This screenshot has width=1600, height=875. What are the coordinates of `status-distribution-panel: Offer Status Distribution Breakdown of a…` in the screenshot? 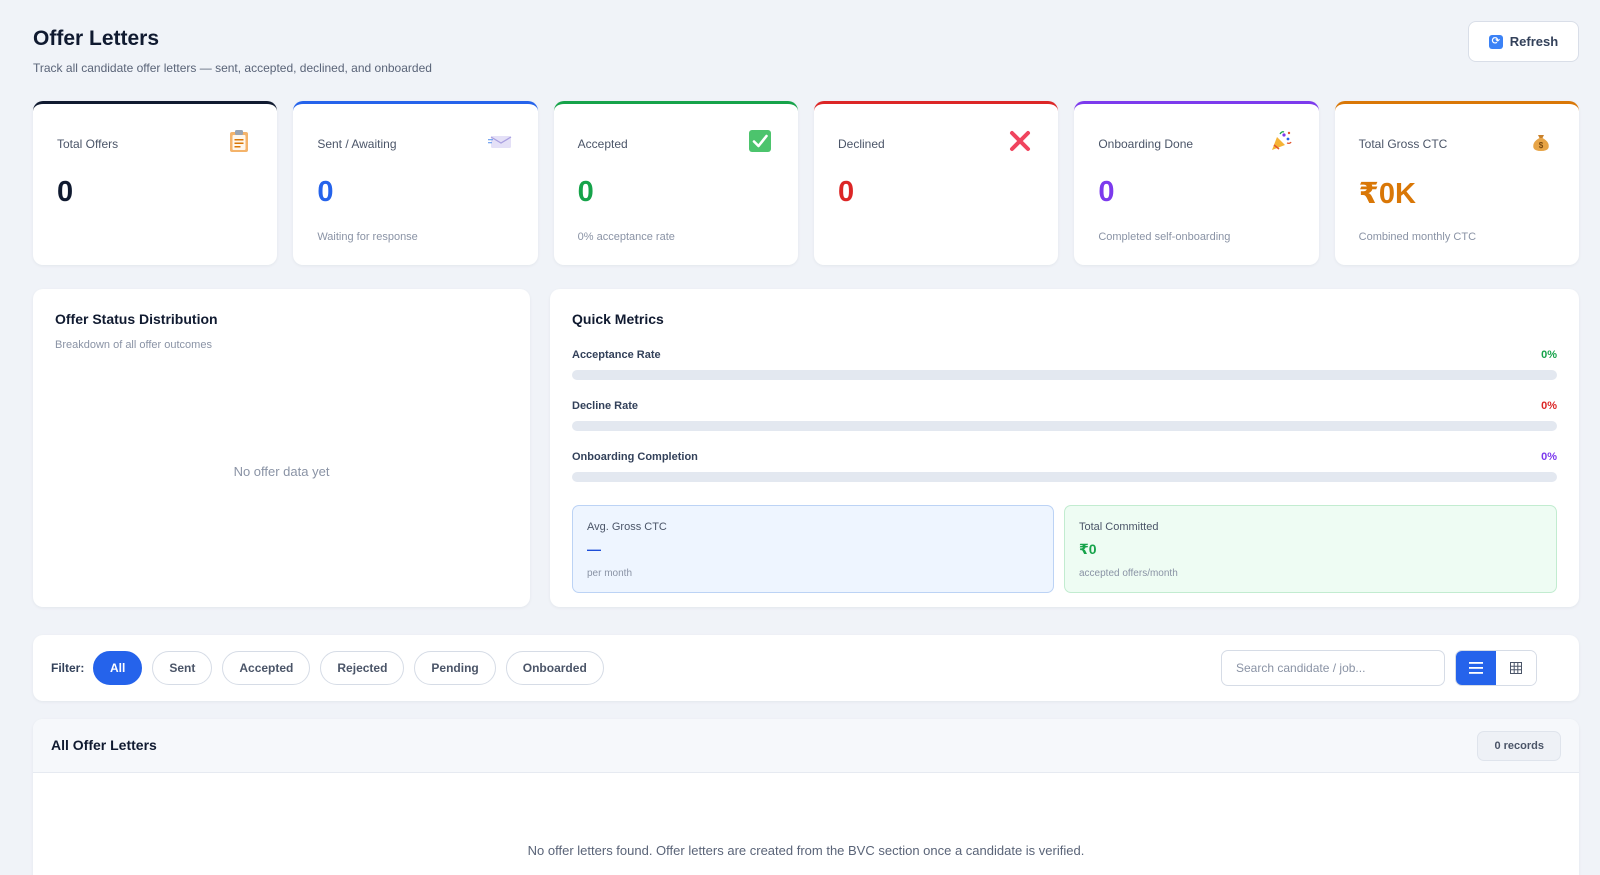 It's located at (281, 448).